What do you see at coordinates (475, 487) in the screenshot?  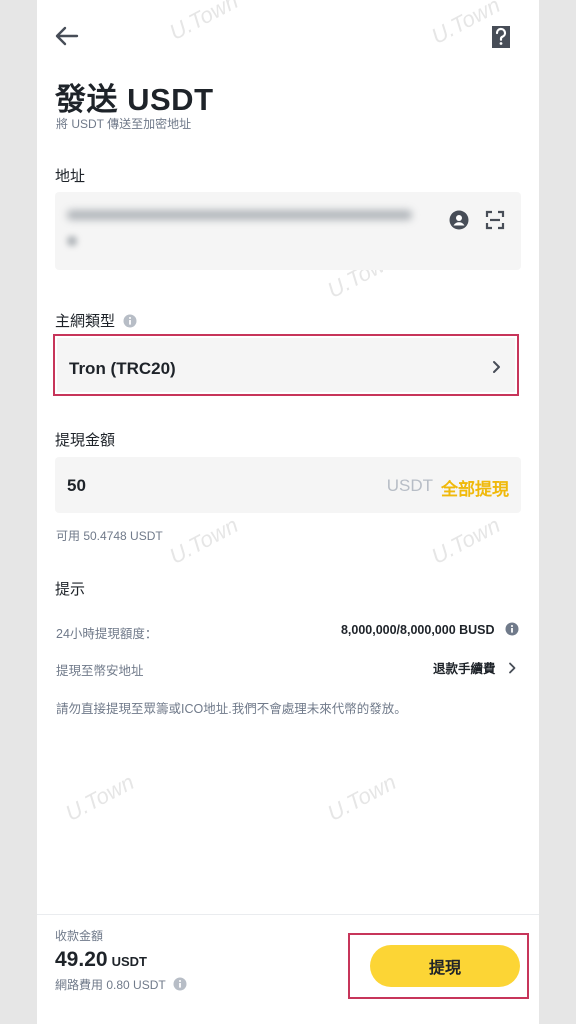 I see `withdraw-all-button: 全部提現` at bounding box center [475, 487].